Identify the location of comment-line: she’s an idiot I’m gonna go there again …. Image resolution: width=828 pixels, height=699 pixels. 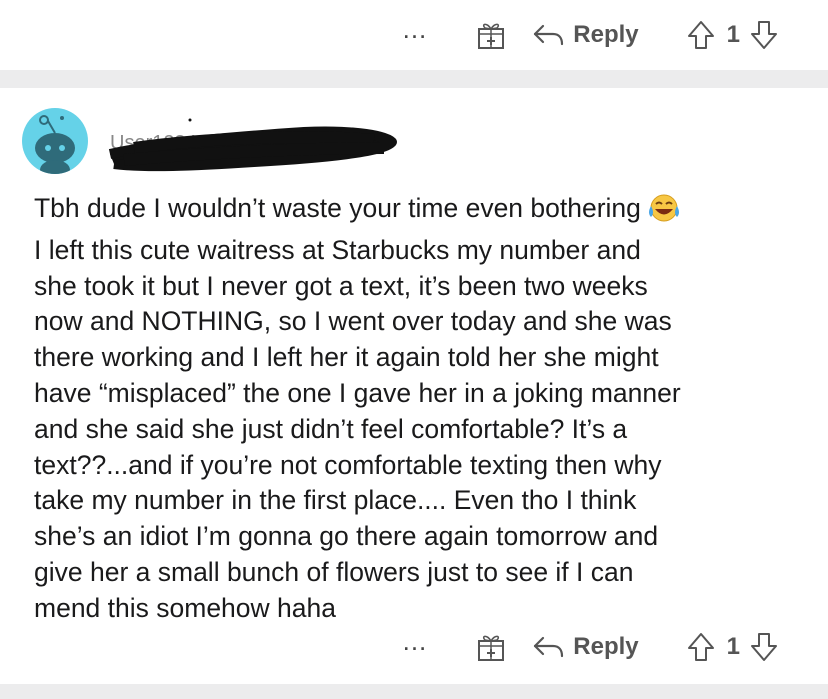
(346, 536).